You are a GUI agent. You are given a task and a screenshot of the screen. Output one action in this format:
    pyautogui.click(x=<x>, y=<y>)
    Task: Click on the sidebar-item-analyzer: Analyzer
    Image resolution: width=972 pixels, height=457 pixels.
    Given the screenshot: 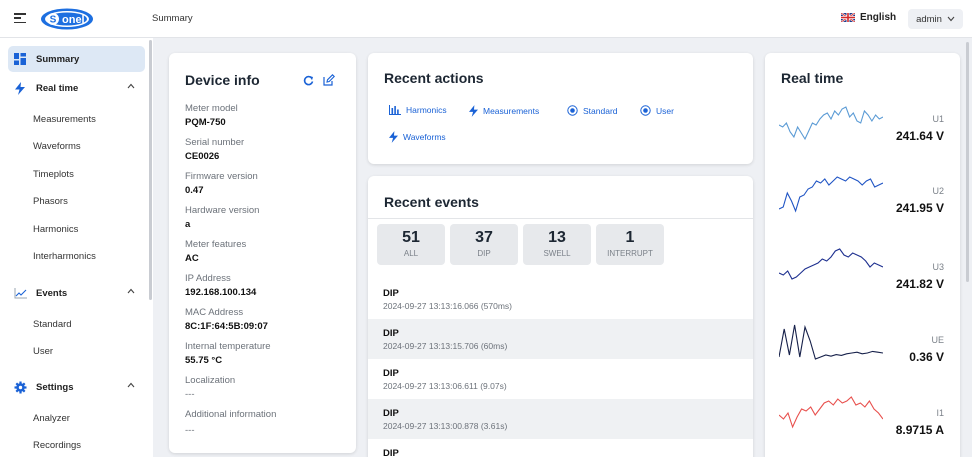 What is the action you would take?
    pyautogui.click(x=51, y=418)
    